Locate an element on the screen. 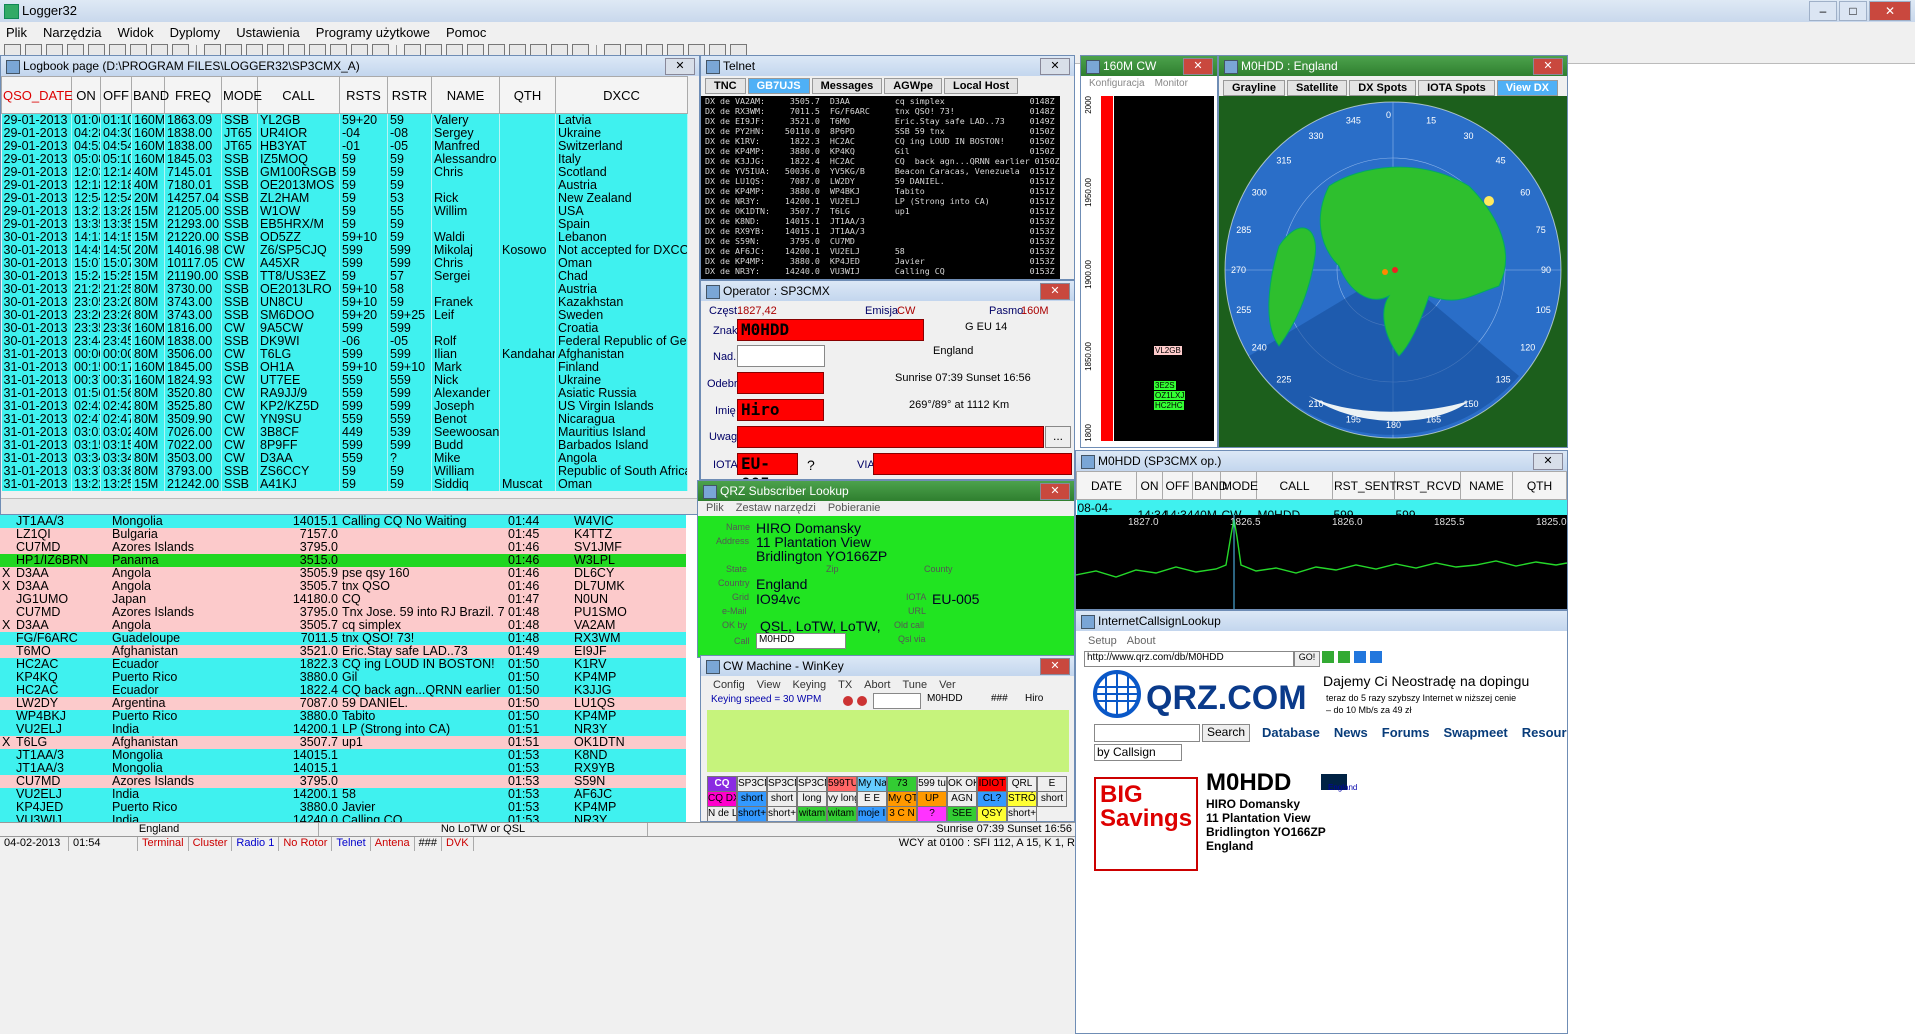 This screenshot has width=1915, height=1034. bandmap-spot: 3E2S is located at coordinates (1165, 385).